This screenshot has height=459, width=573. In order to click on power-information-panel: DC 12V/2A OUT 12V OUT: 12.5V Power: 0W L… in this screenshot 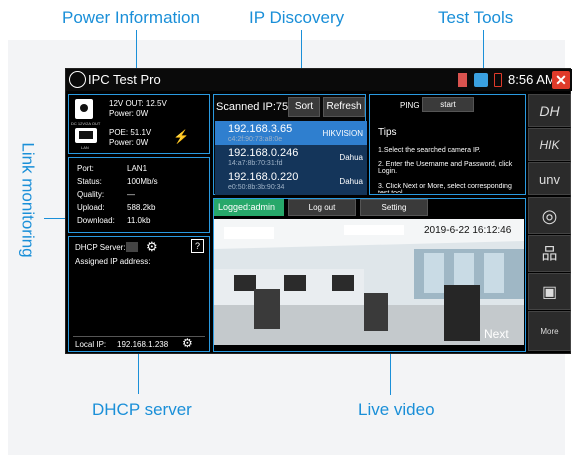, I will do `click(139, 124)`.